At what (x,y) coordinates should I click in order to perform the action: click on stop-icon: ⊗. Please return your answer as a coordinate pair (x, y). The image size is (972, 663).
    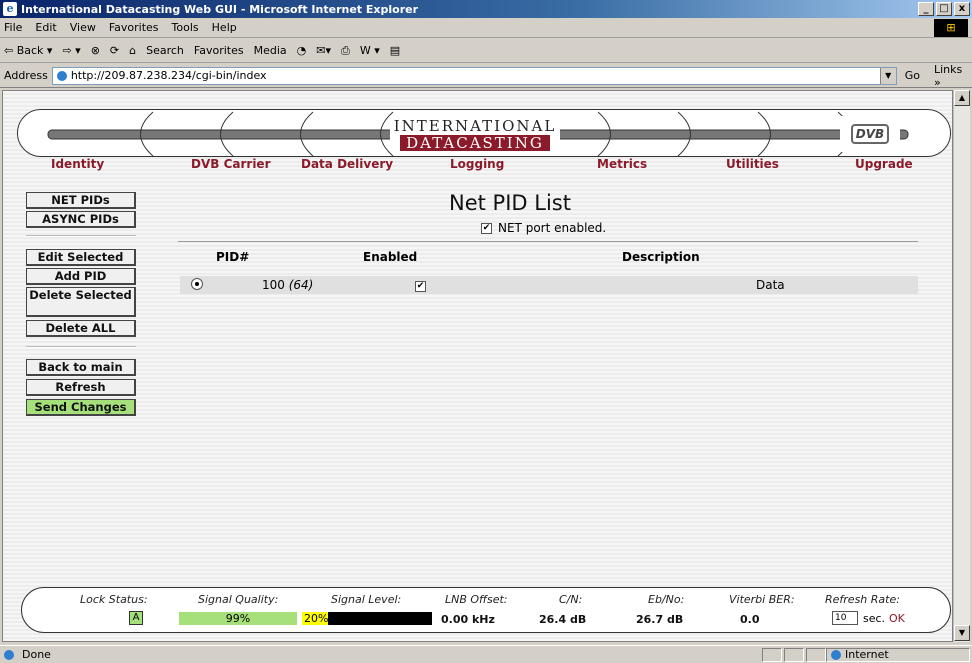
    Looking at the image, I should click on (95, 50).